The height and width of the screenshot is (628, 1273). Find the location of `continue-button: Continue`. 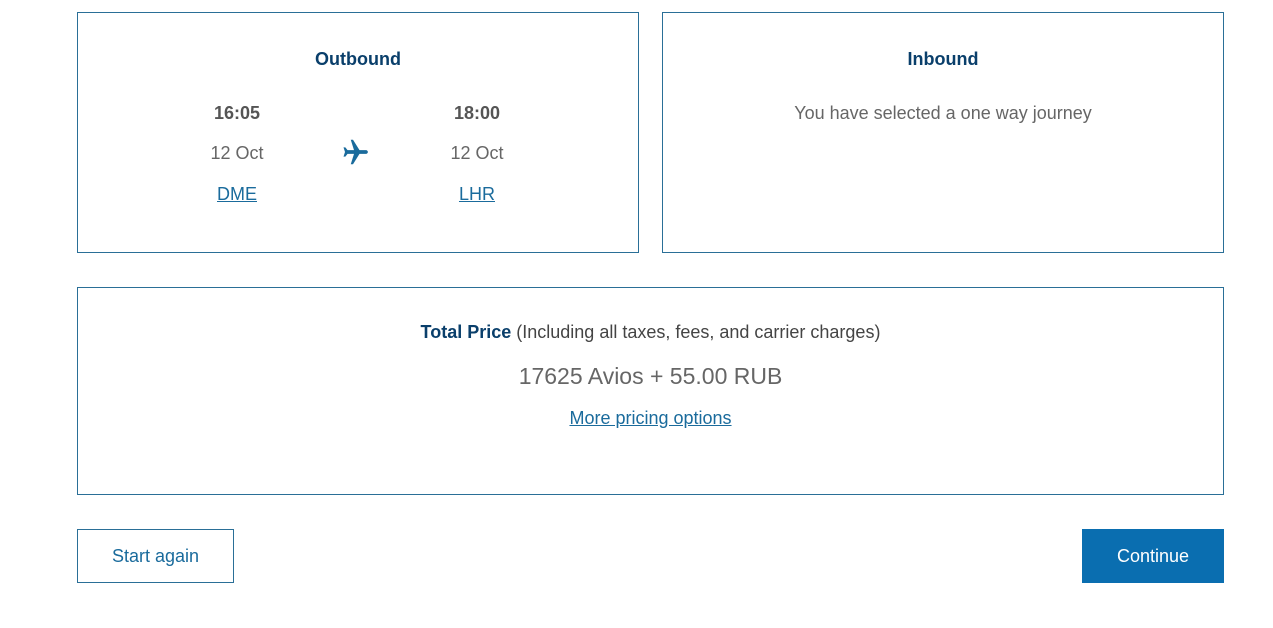

continue-button: Continue is located at coordinates (1153, 556).